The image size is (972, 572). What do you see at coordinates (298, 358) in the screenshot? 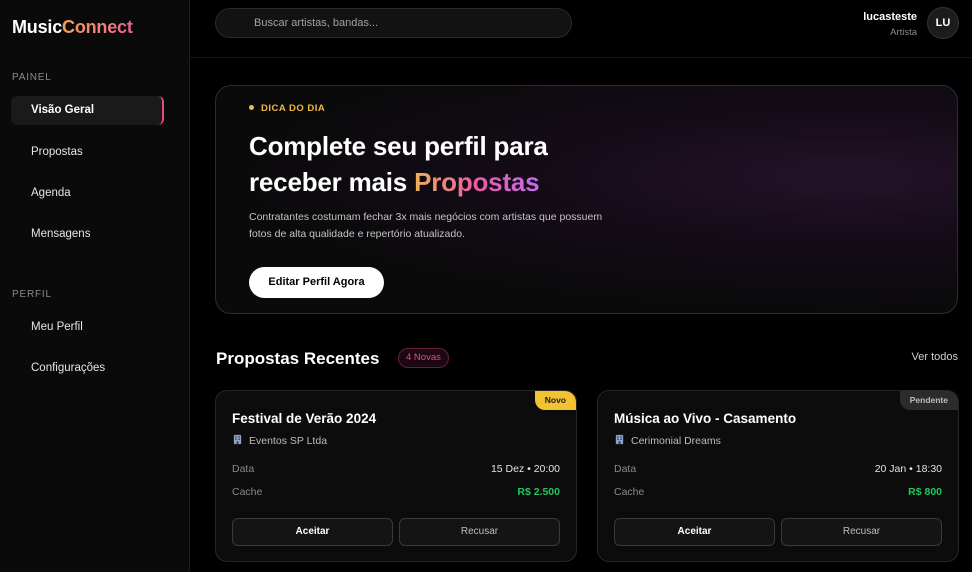
I see `section-title-proposals: Propostas Recentes` at bounding box center [298, 358].